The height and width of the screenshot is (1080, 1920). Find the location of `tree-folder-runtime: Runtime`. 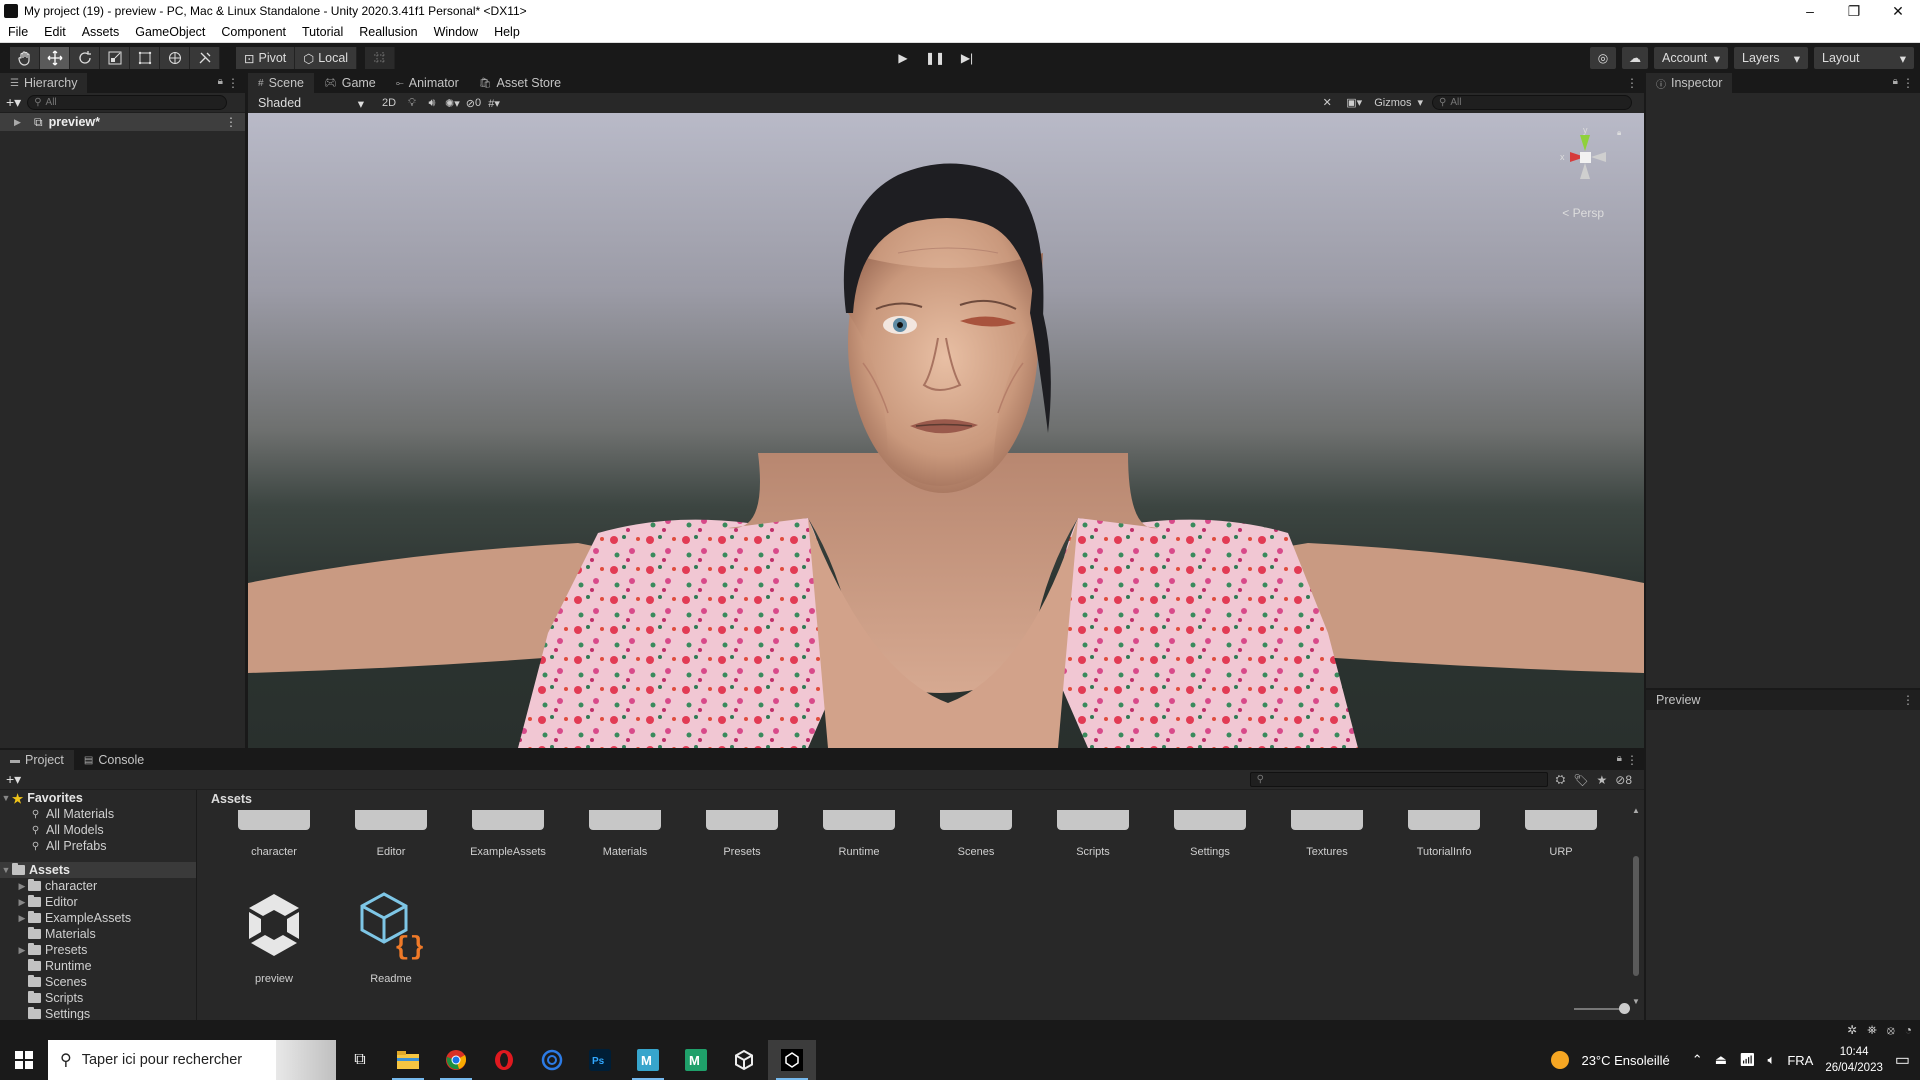

tree-folder-runtime: Runtime is located at coordinates (98, 966).